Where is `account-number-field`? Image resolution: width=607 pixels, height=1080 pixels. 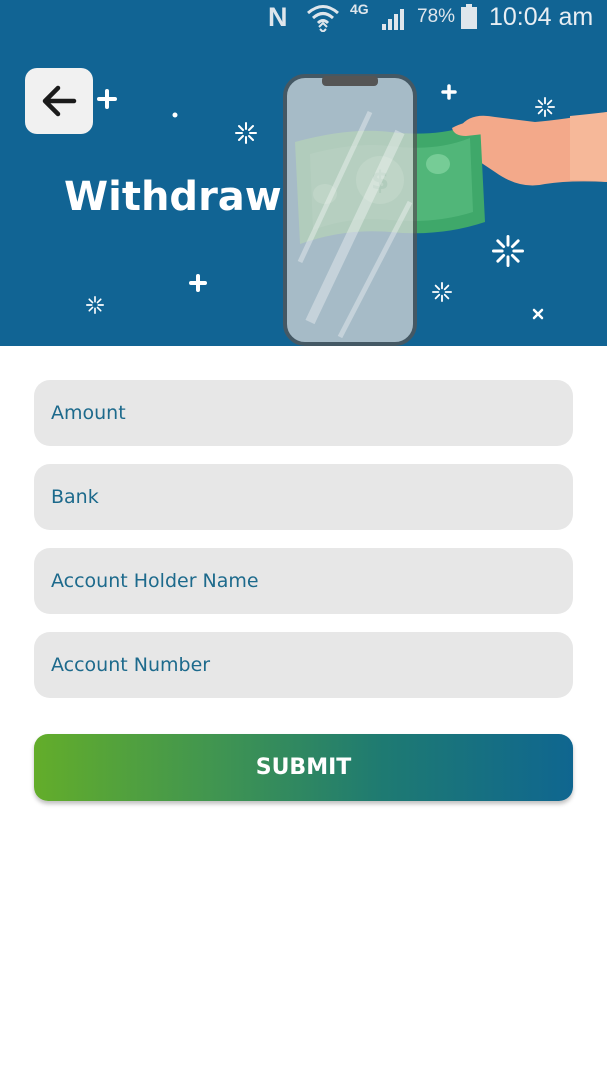 account-number-field is located at coordinates (303, 665).